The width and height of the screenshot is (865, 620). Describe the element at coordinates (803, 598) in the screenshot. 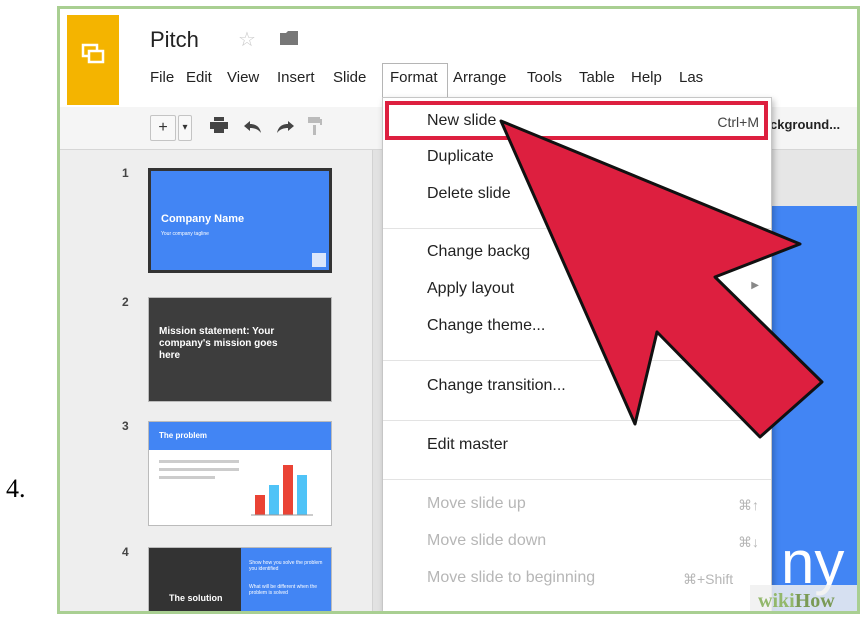

I see `wikihow-watermark: wikiHow` at that location.